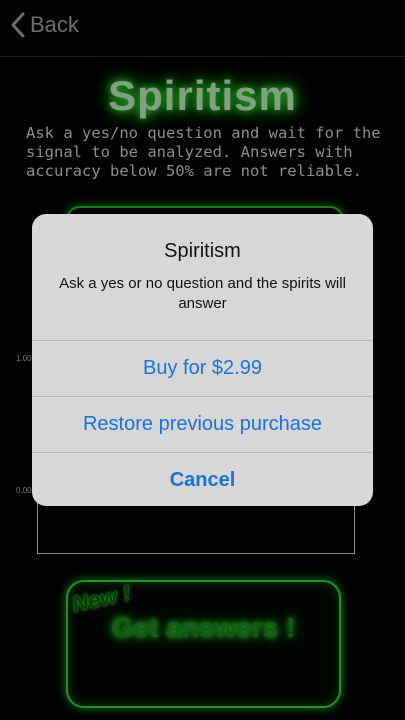 The height and width of the screenshot is (720, 405). I want to click on alert-title: Spiritism, so click(202, 251).